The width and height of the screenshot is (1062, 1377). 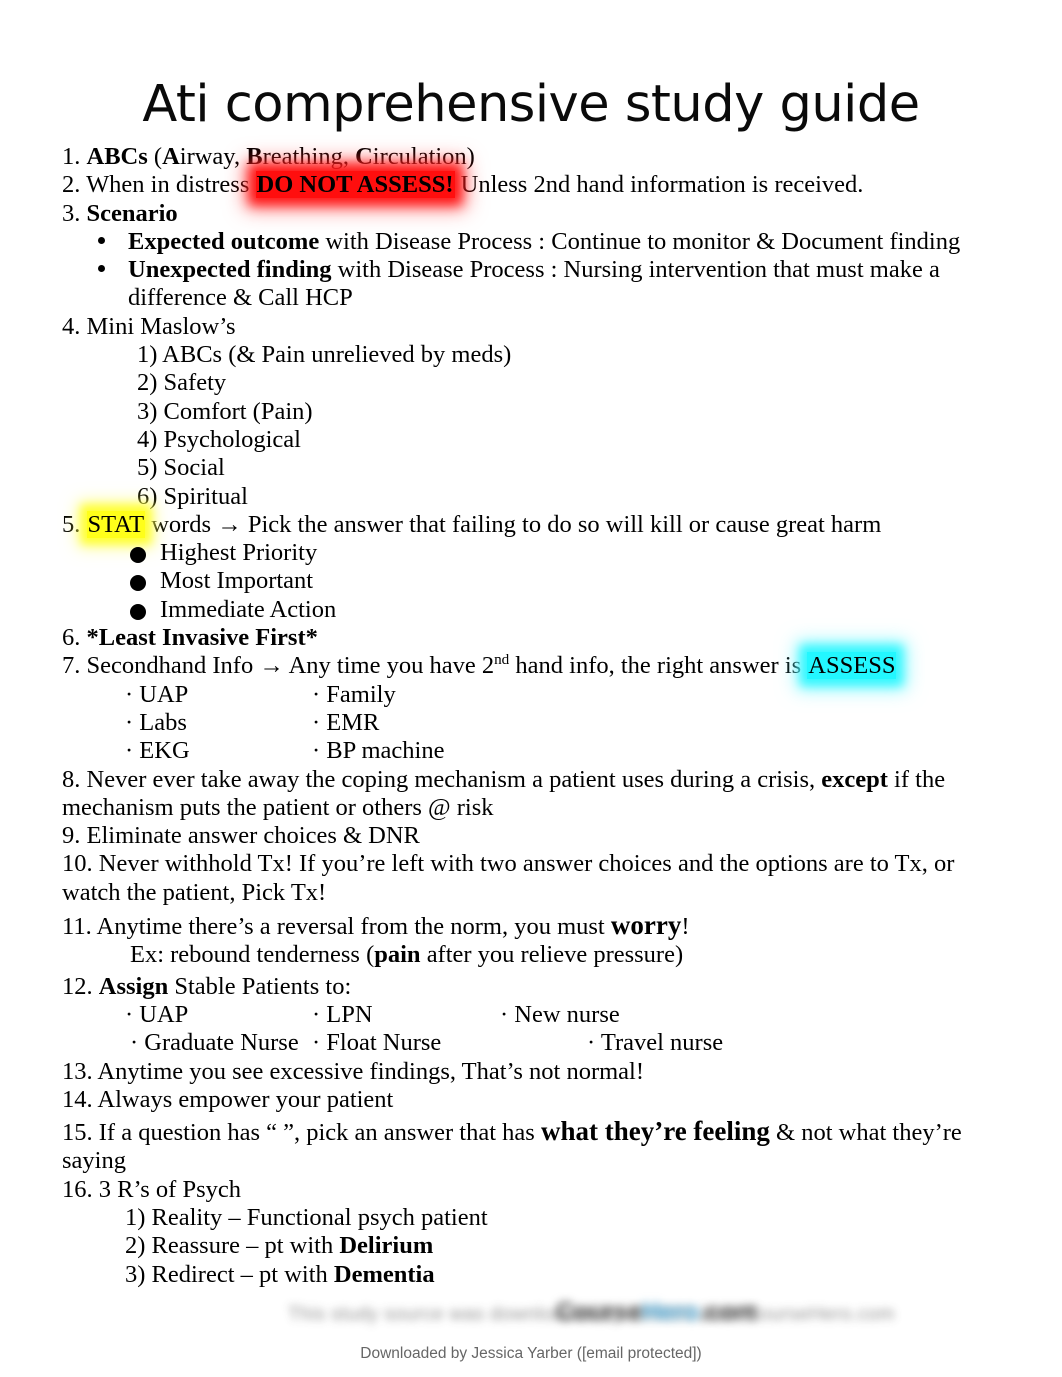 What do you see at coordinates (346, 722) in the screenshot?
I see `item-7-r2-c2: · EMR` at bounding box center [346, 722].